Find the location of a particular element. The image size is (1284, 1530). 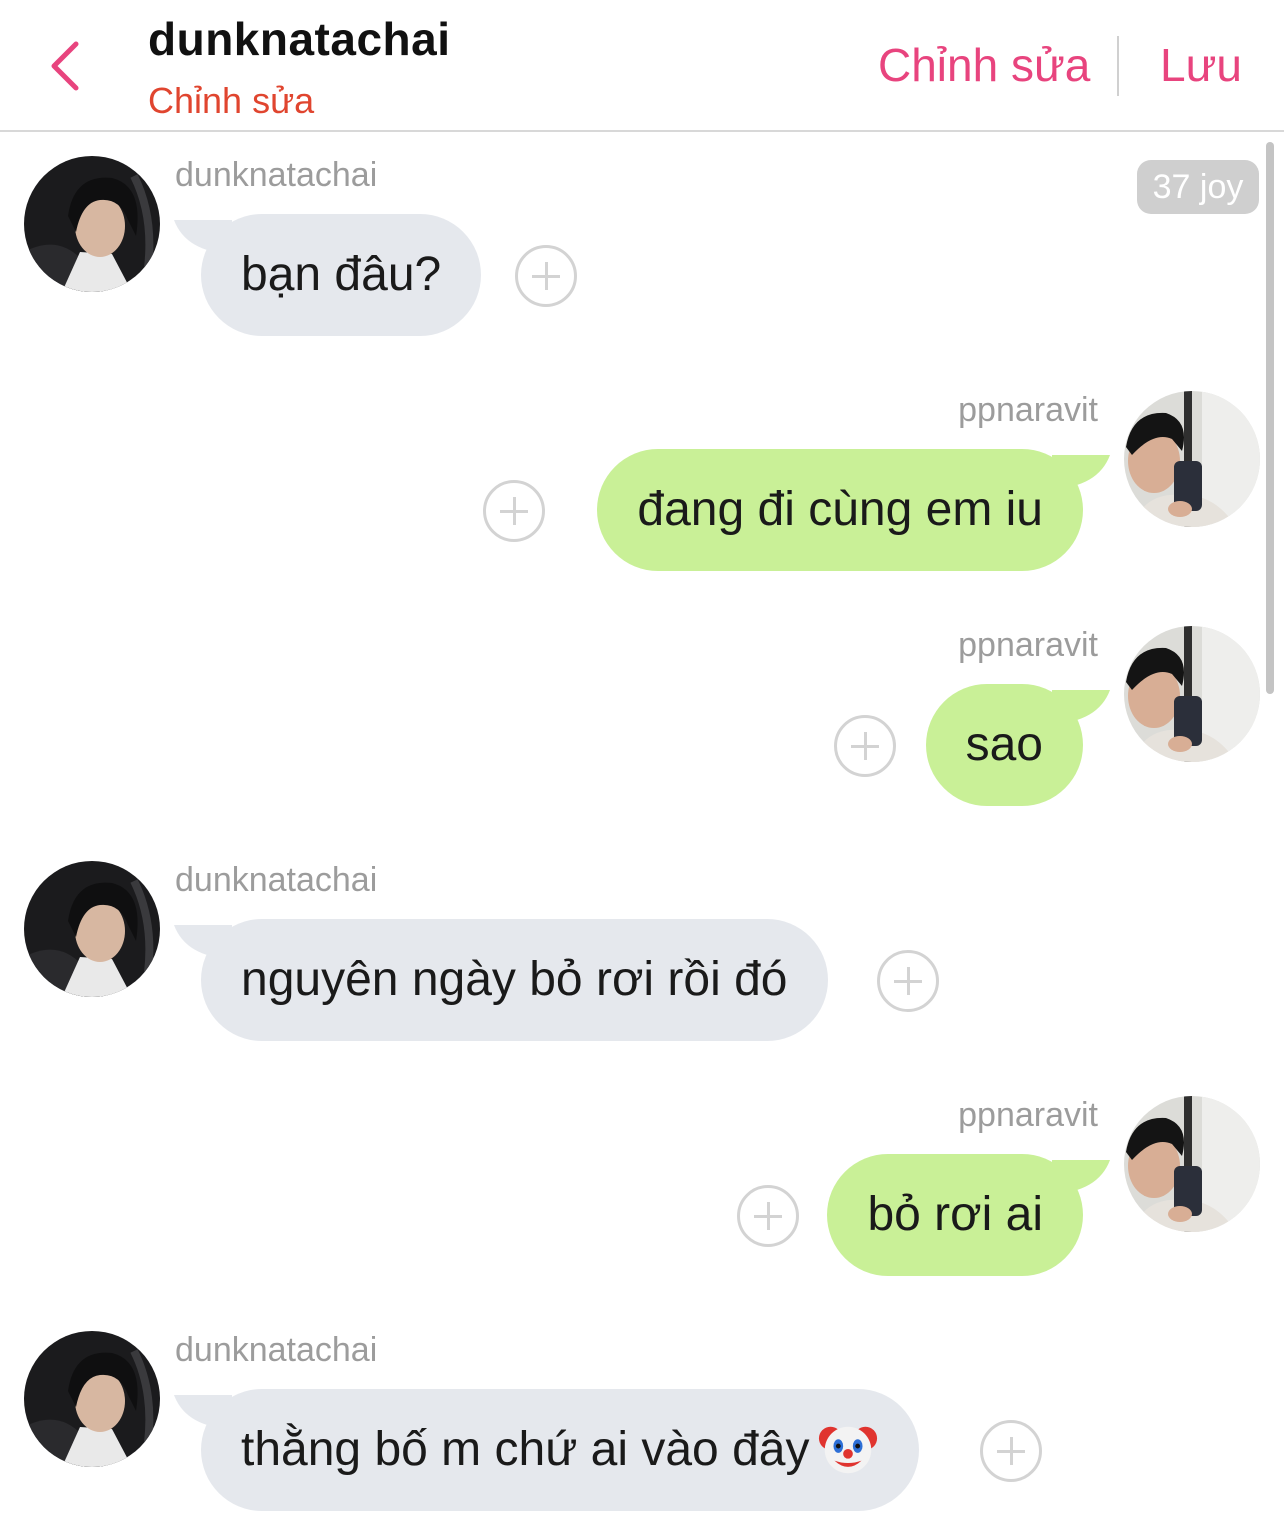

message-bubble: bỏ rơi ai is located at coordinates (955, 1215).